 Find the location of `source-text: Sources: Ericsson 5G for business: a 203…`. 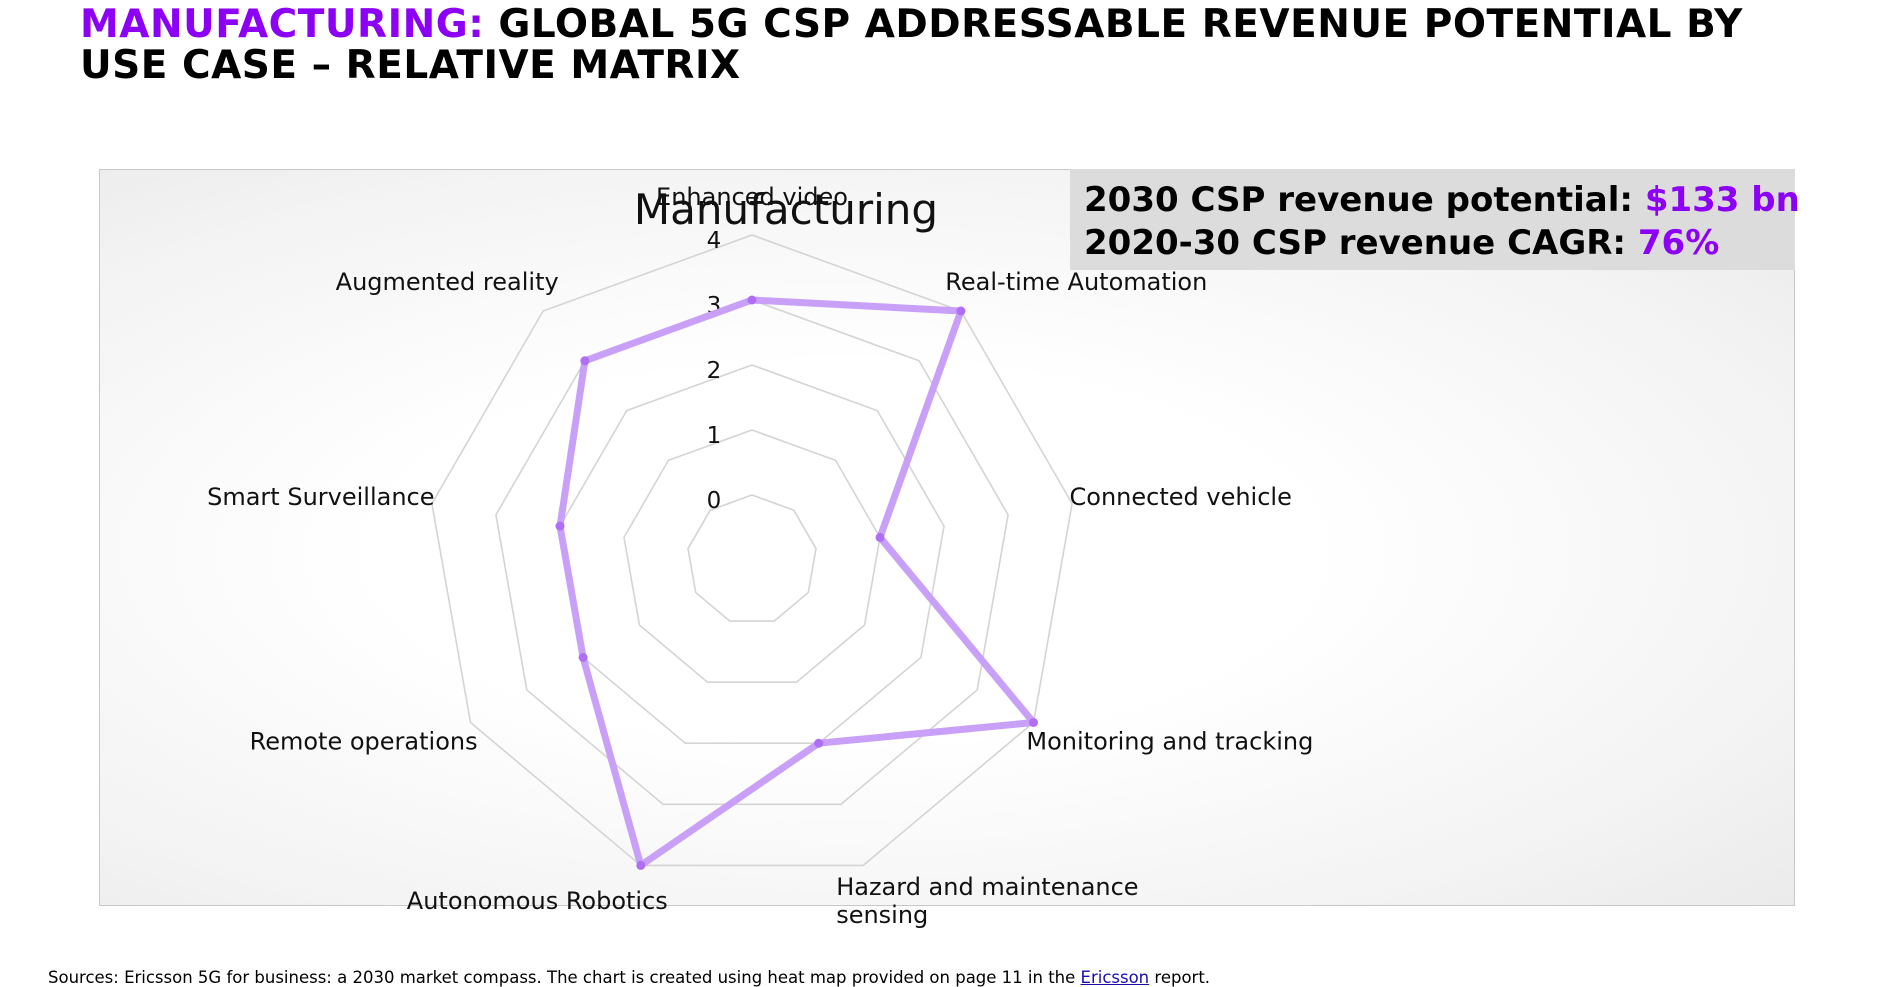

source-text: Sources: Ericsson 5G for business: a 203… is located at coordinates (564, 977).